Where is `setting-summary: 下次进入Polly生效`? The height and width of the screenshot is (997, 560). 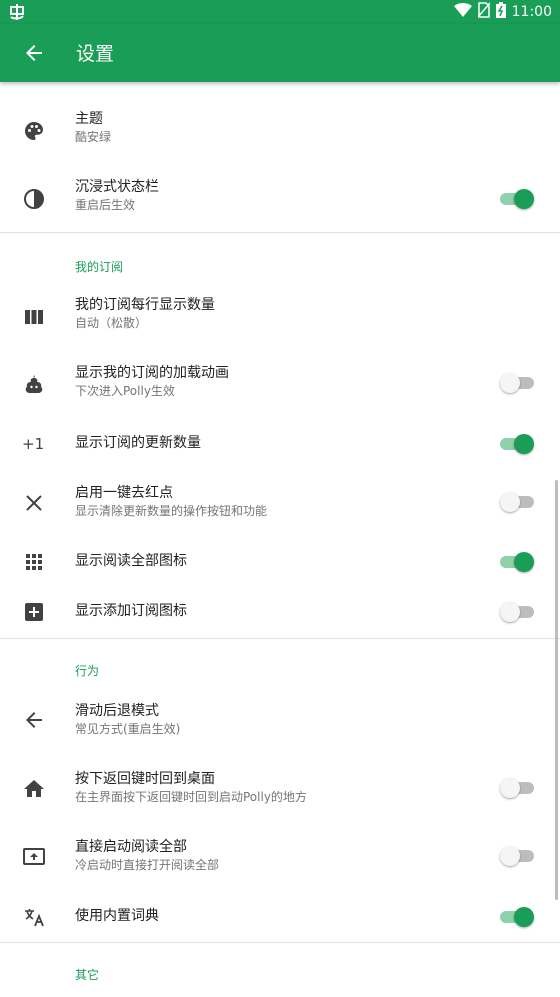 setting-summary: 下次进入Polly生效 is located at coordinates (125, 391).